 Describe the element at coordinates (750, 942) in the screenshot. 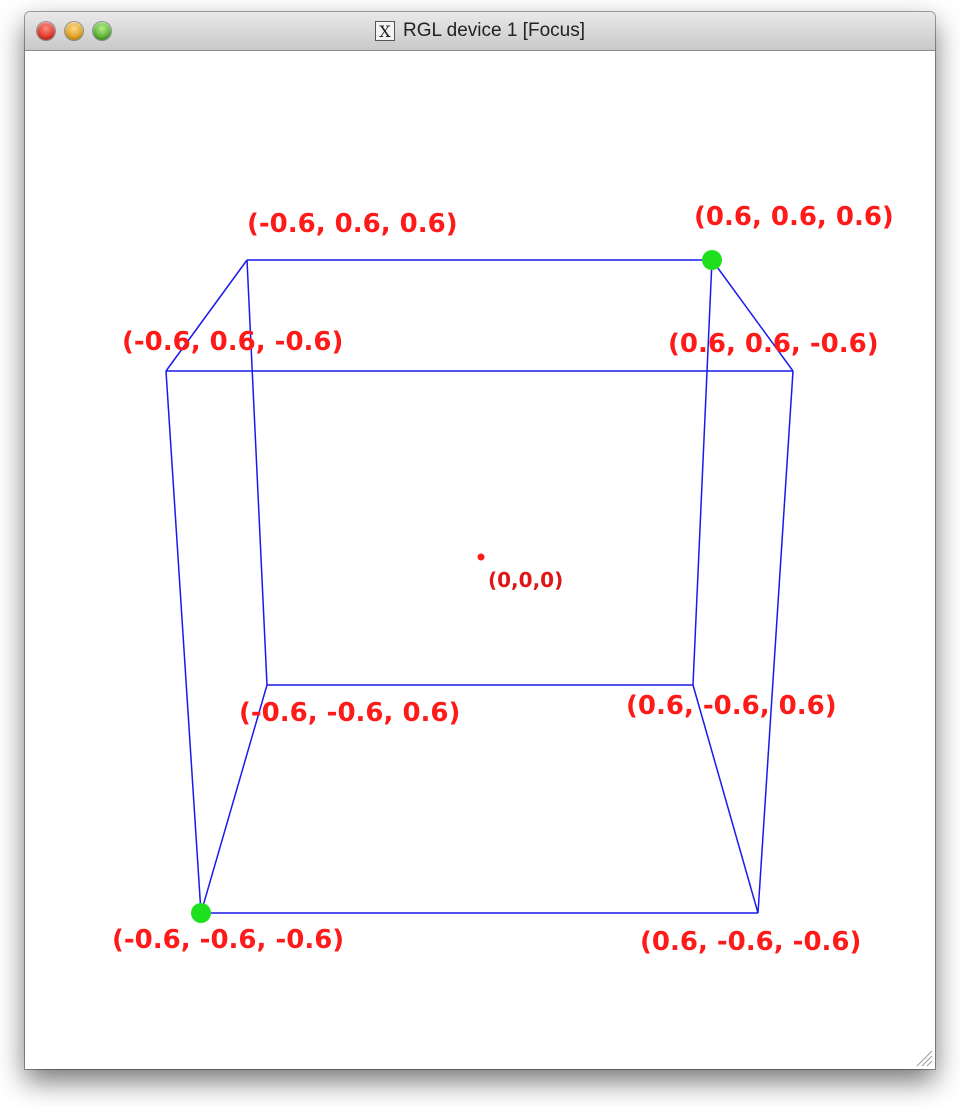

I see `vertex-label: (0.6, -0.6, -0.6)` at that location.